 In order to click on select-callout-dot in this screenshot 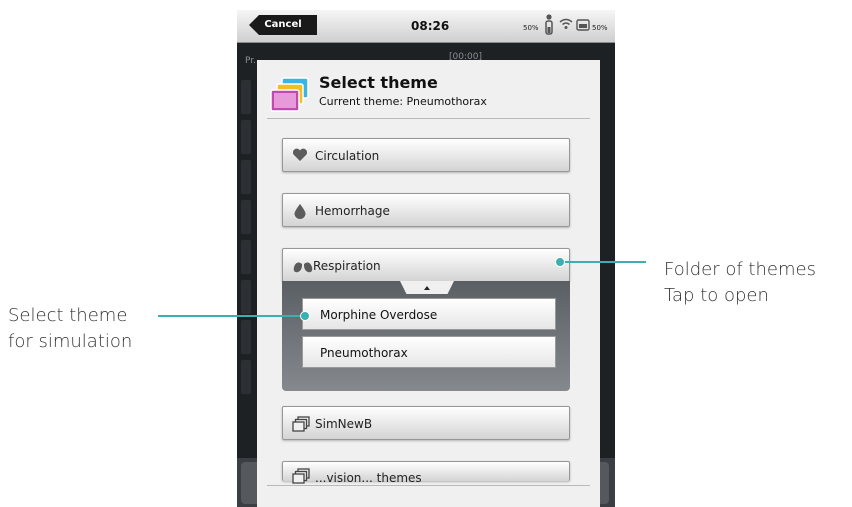, I will do `click(305, 316)`.